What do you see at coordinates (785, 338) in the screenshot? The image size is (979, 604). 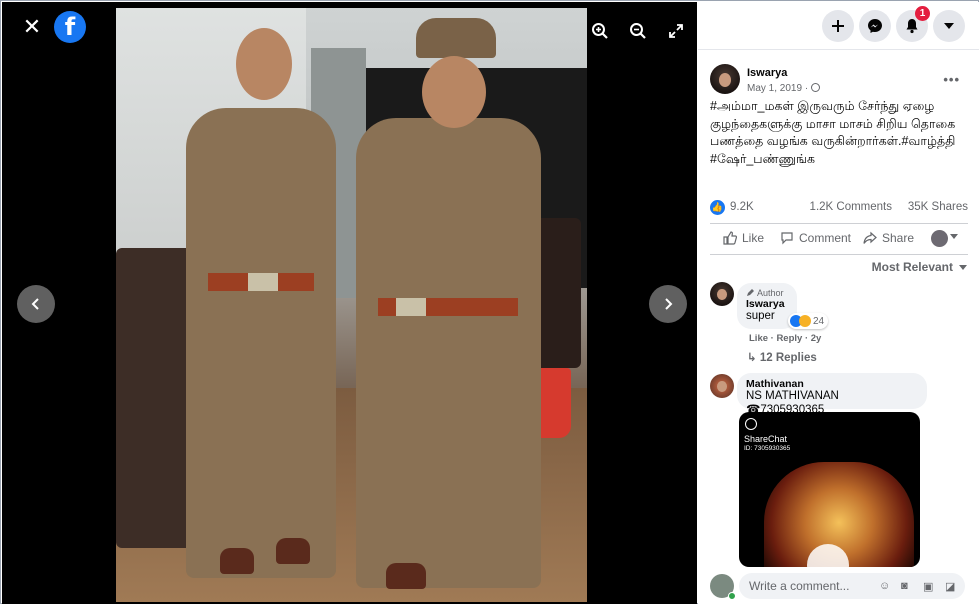 I see `comment-actions: Like · Reply · 2y` at bounding box center [785, 338].